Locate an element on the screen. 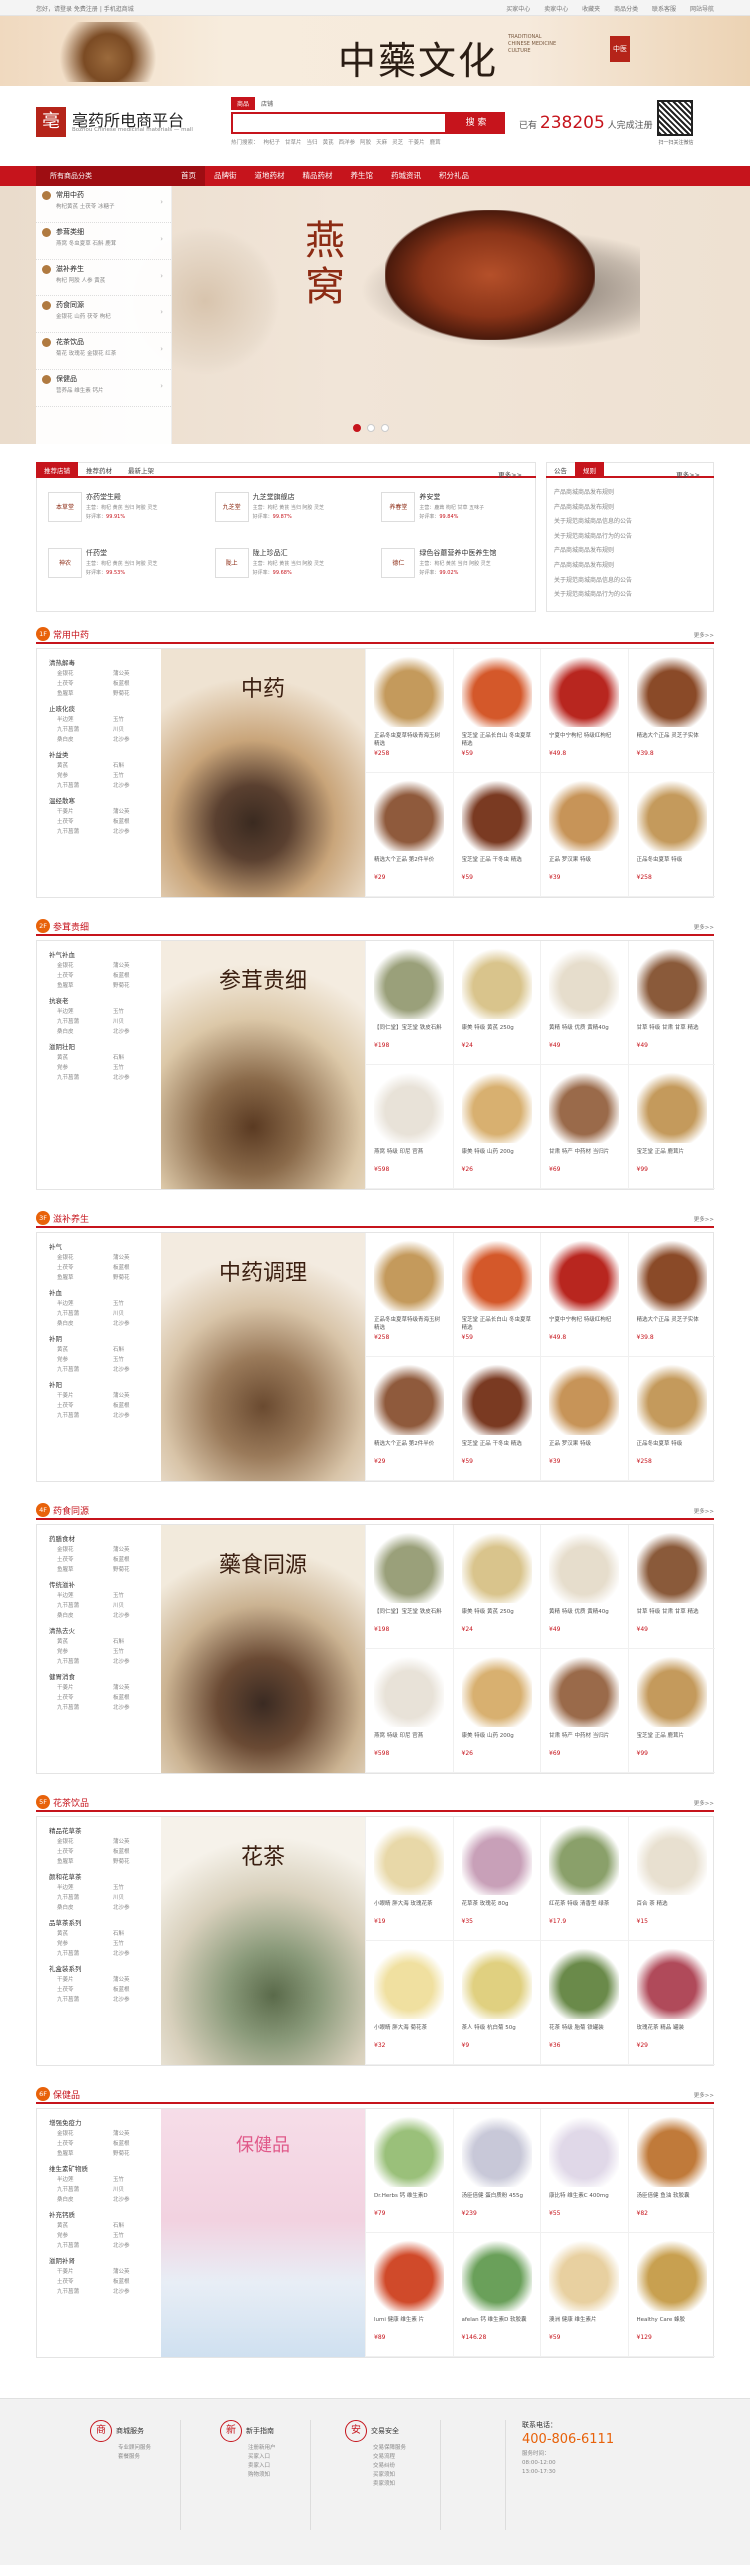 The image size is (750, 2565). link-group-title: 滋阴壮阳 is located at coordinates (105, 1046).